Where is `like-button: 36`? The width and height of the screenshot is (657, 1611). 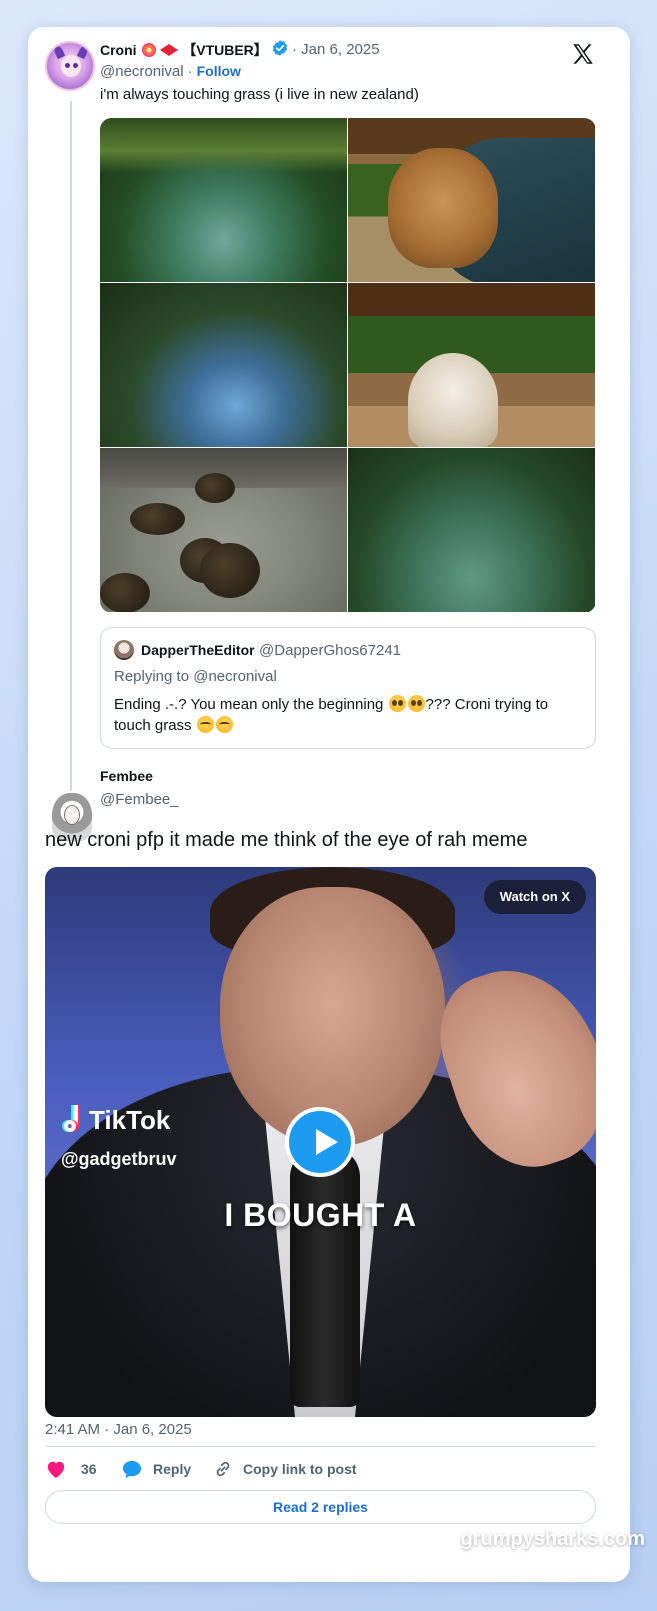 like-button: 36 is located at coordinates (71, 1469).